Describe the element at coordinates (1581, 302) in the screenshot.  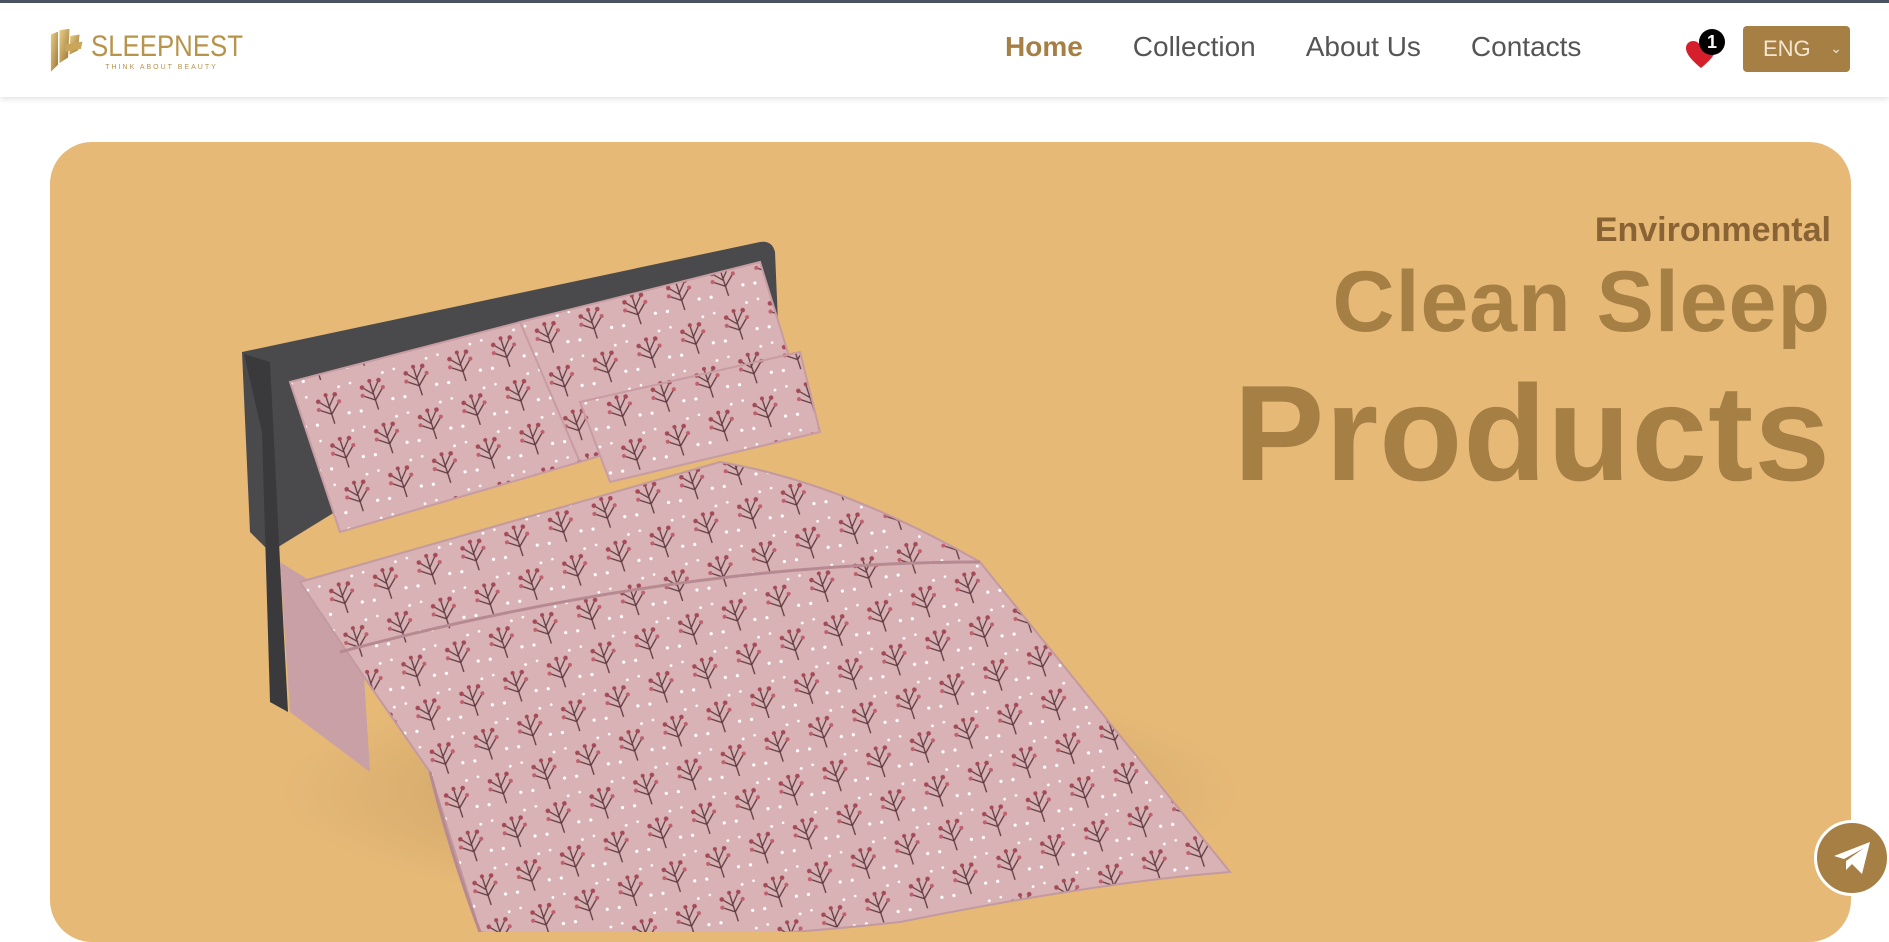
I see `hero-title-line1: Clean Sleep` at that location.